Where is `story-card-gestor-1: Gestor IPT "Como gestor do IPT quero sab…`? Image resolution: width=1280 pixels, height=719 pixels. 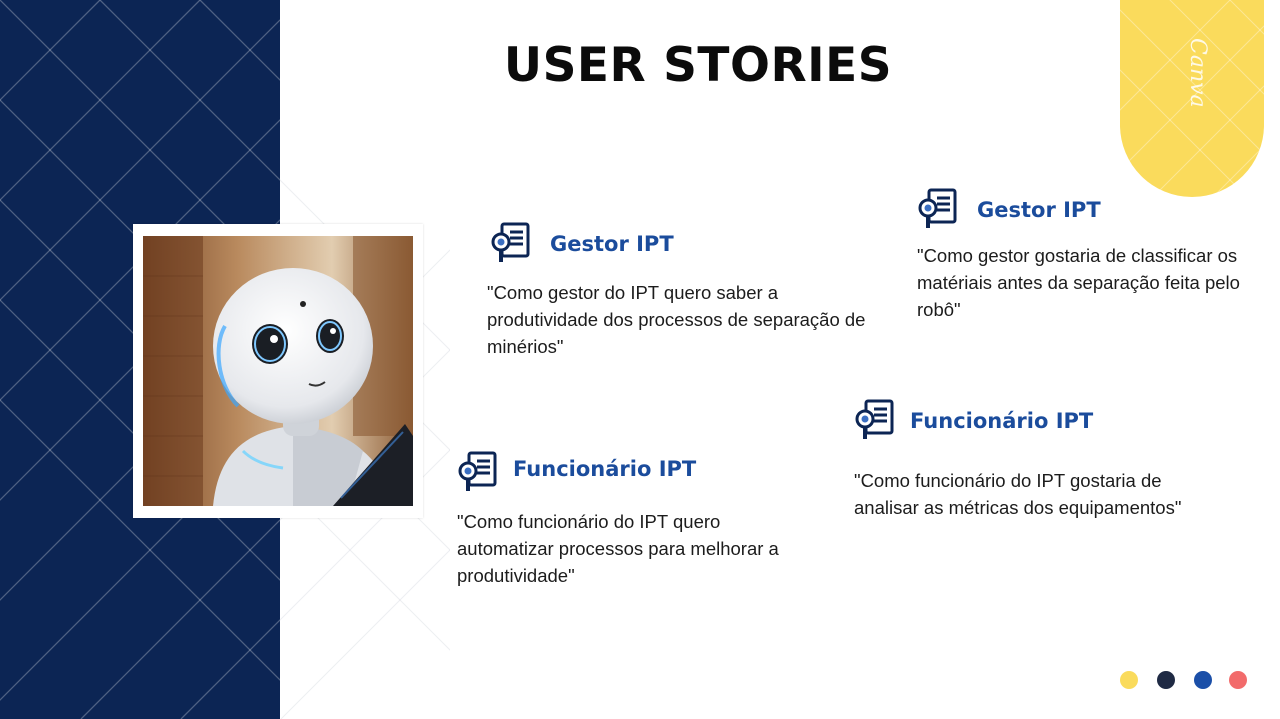
story-card-gestor-1: Gestor IPT "Como gestor do IPT quero sab… is located at coordinates (683, 292).